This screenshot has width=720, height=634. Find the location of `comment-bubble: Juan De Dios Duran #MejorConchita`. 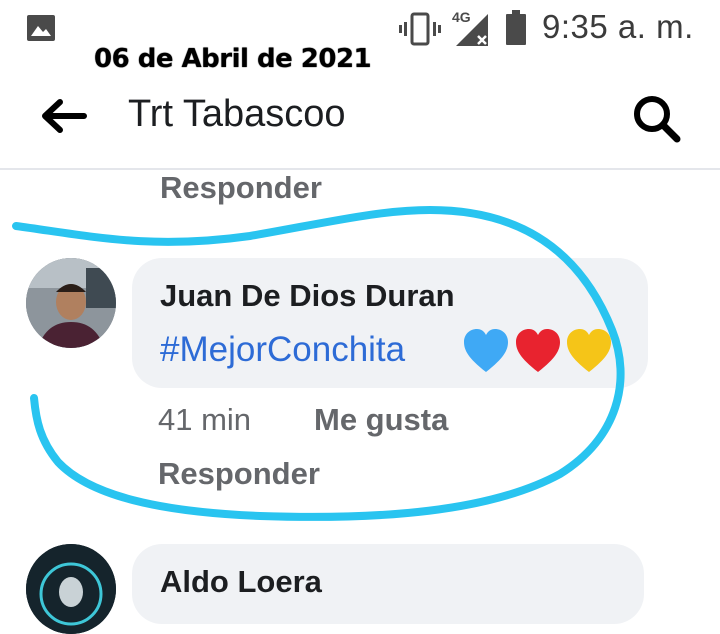

comment-bubble: Juan De Dios Duran #MejorConchita is located at coordinates (390, 323).